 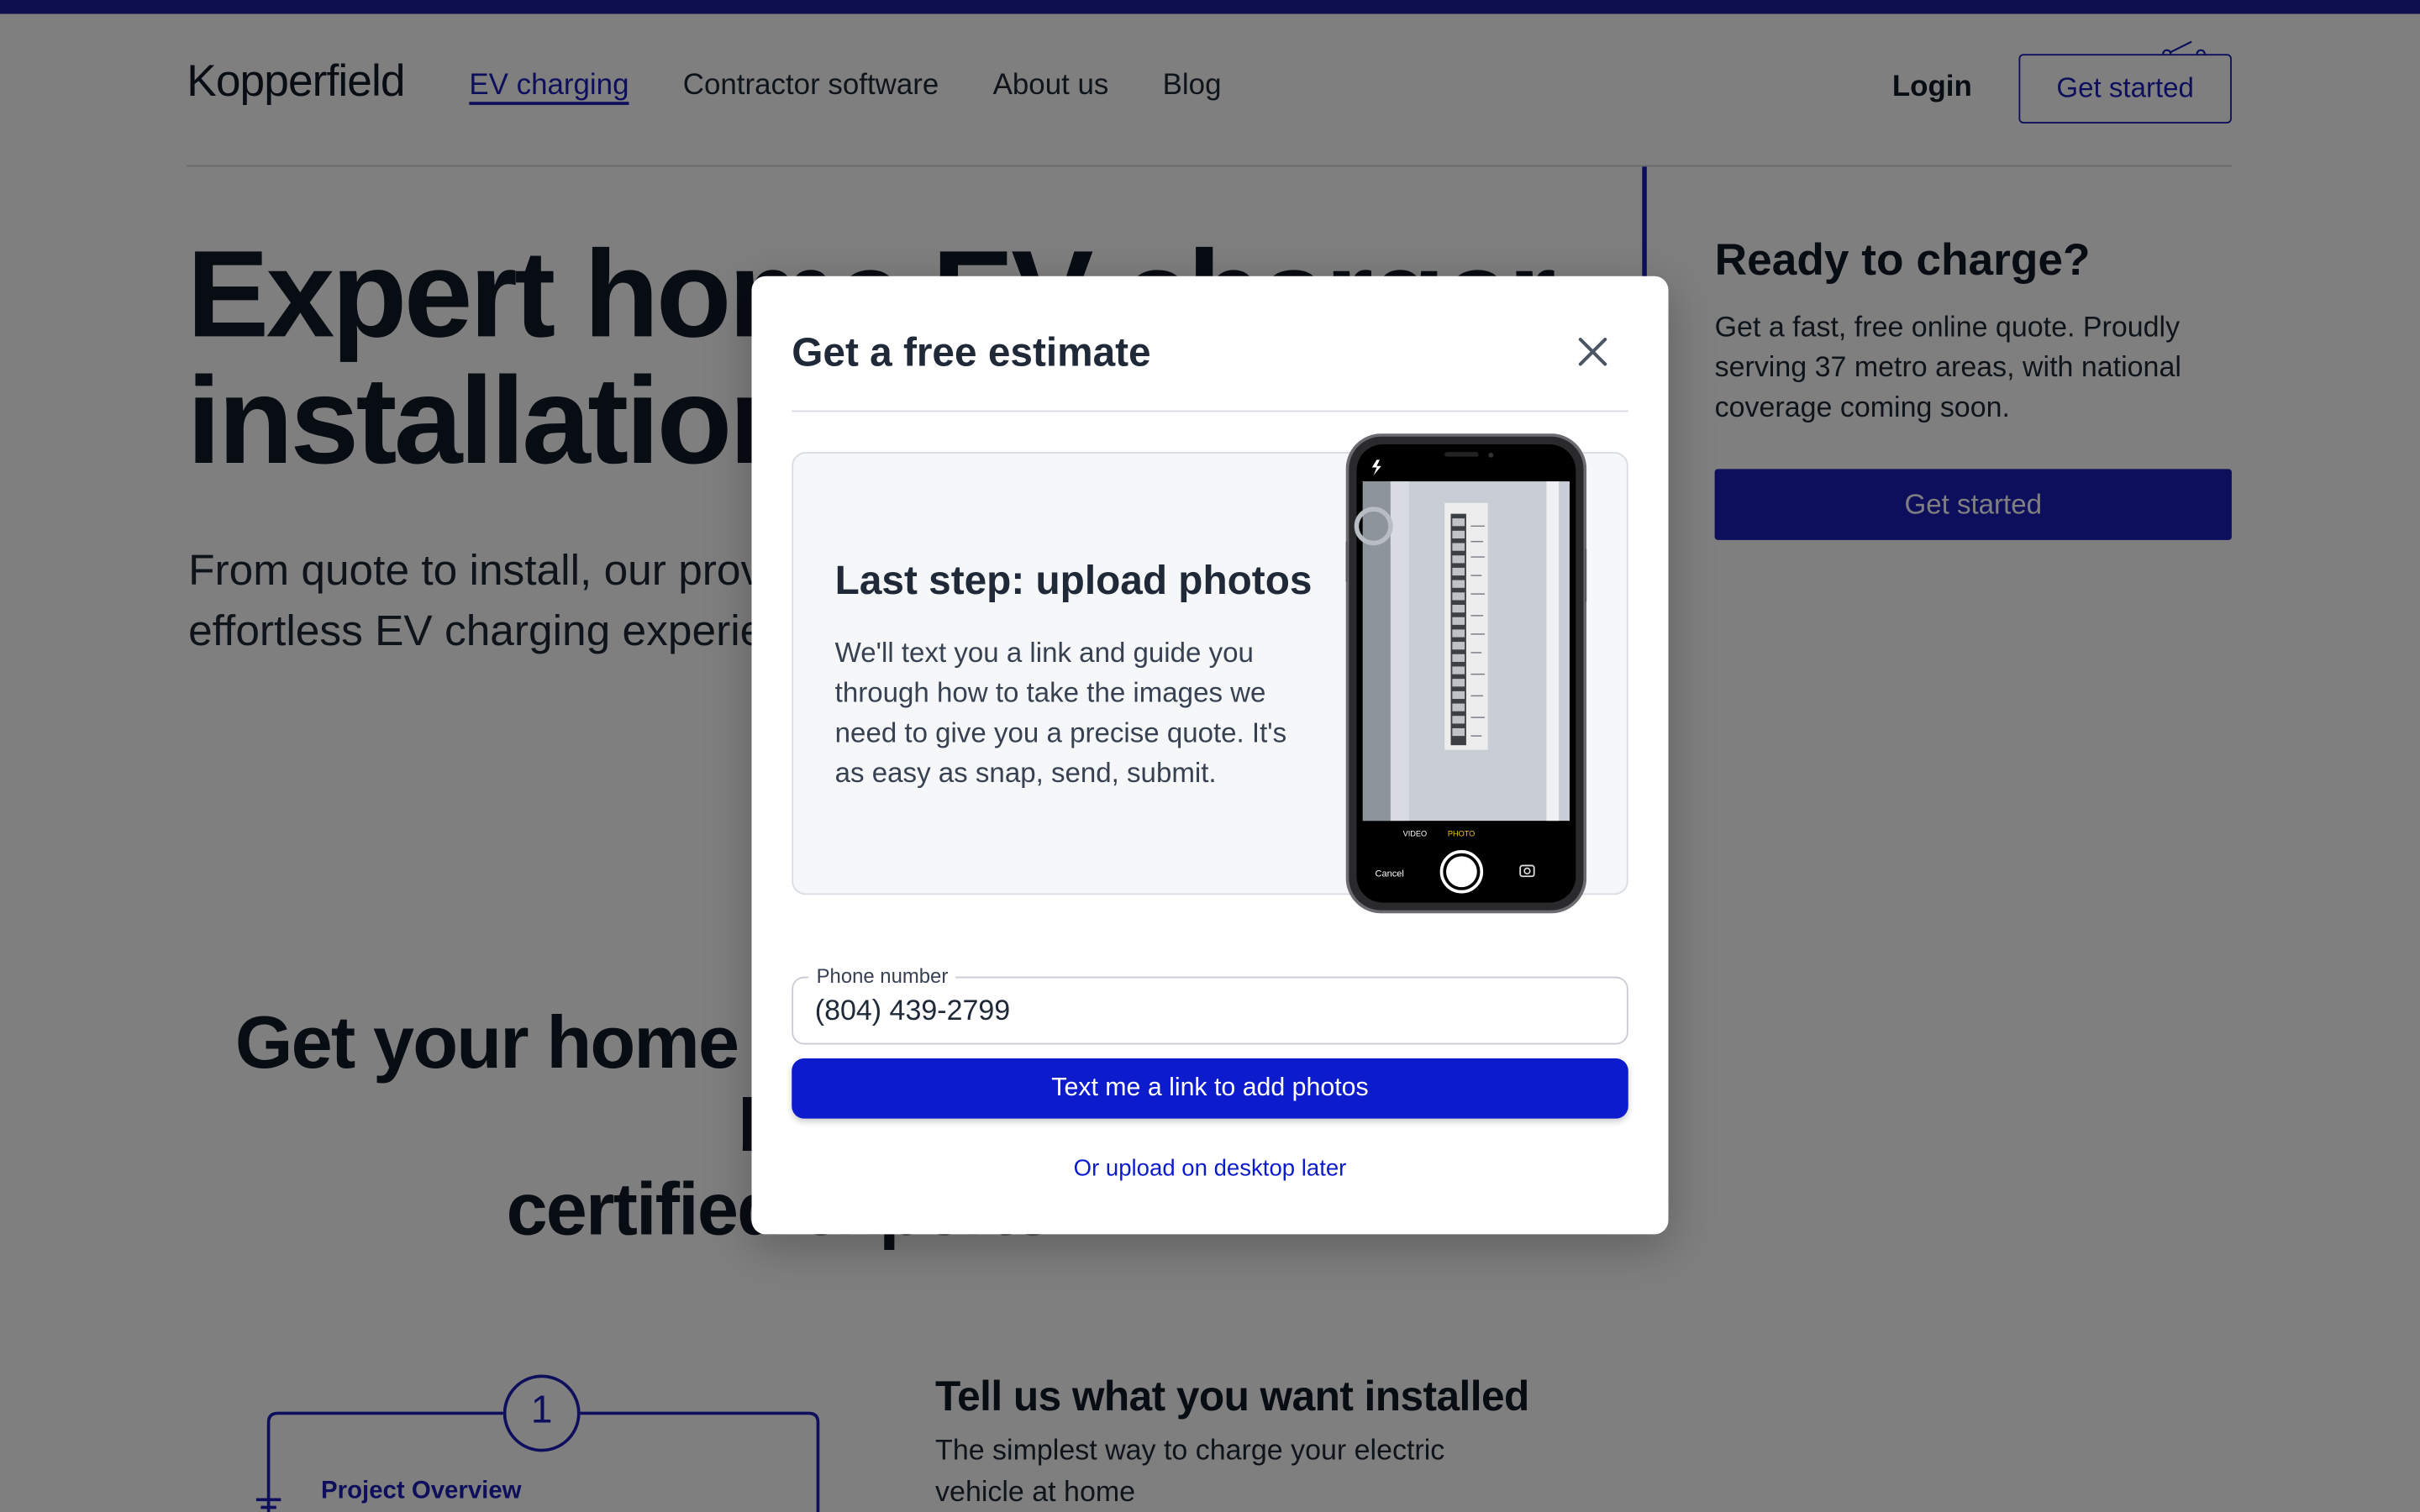 I want to click on phone-photo-label: PHOTO, so click(x=1462, y=834).